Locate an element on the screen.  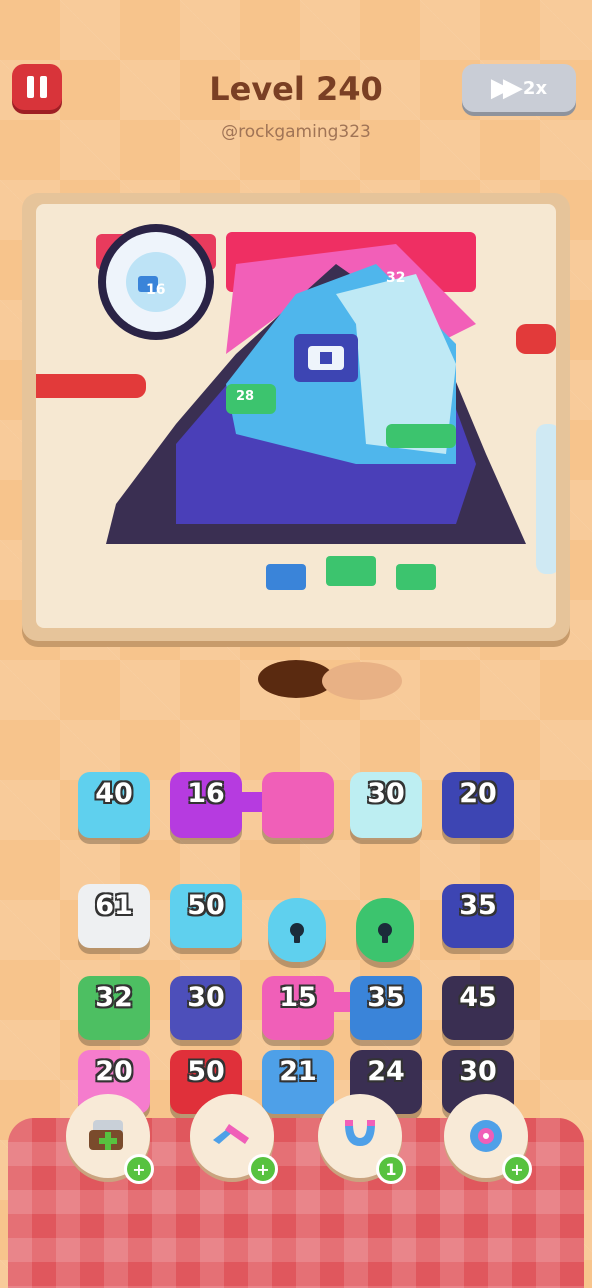
grid-tile: 32 is located at coordinates (114, 1008).